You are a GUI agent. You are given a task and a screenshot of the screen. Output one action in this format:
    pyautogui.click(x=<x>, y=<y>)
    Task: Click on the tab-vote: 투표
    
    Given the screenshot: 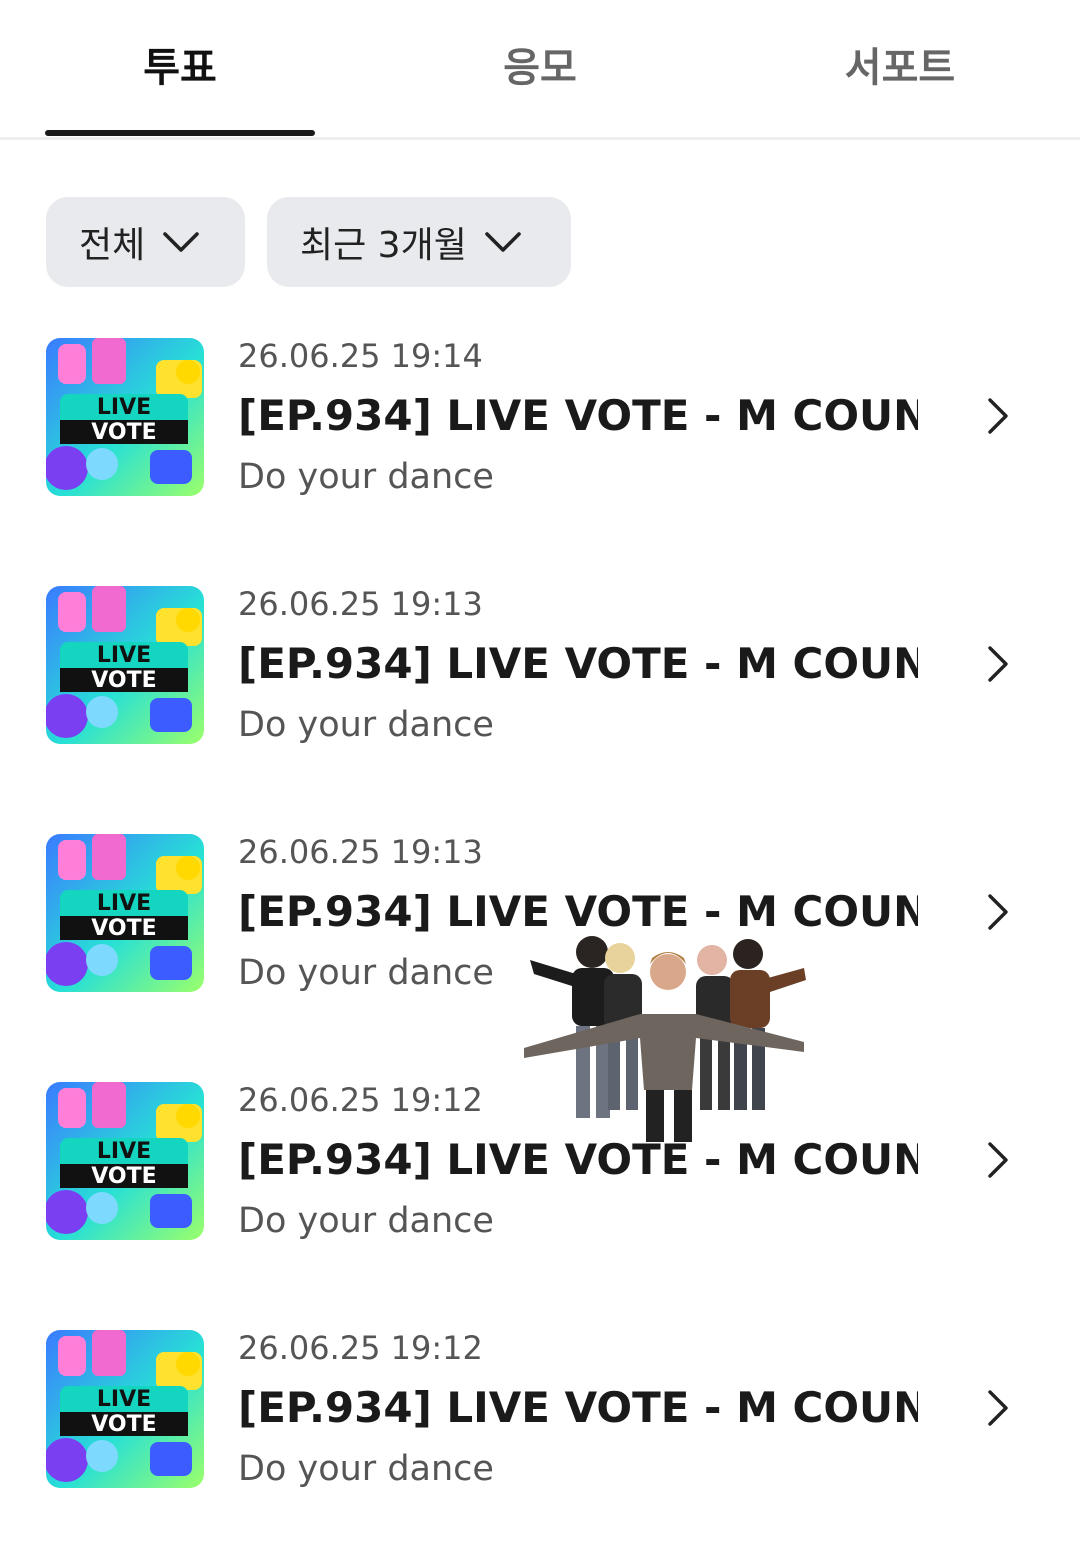 What is the action you would take?
    pyautogui.click(x=180, y=68)
    